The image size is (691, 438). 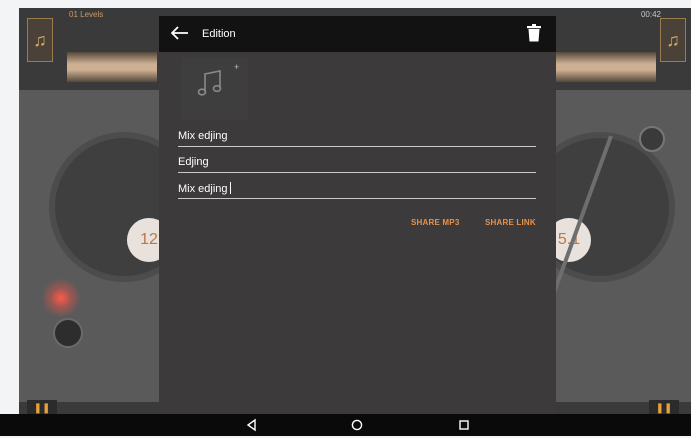 What do you see at coordinates (210, 83) in the screenshot?
I see `music-note-icon` at bounding box center [210, 83].